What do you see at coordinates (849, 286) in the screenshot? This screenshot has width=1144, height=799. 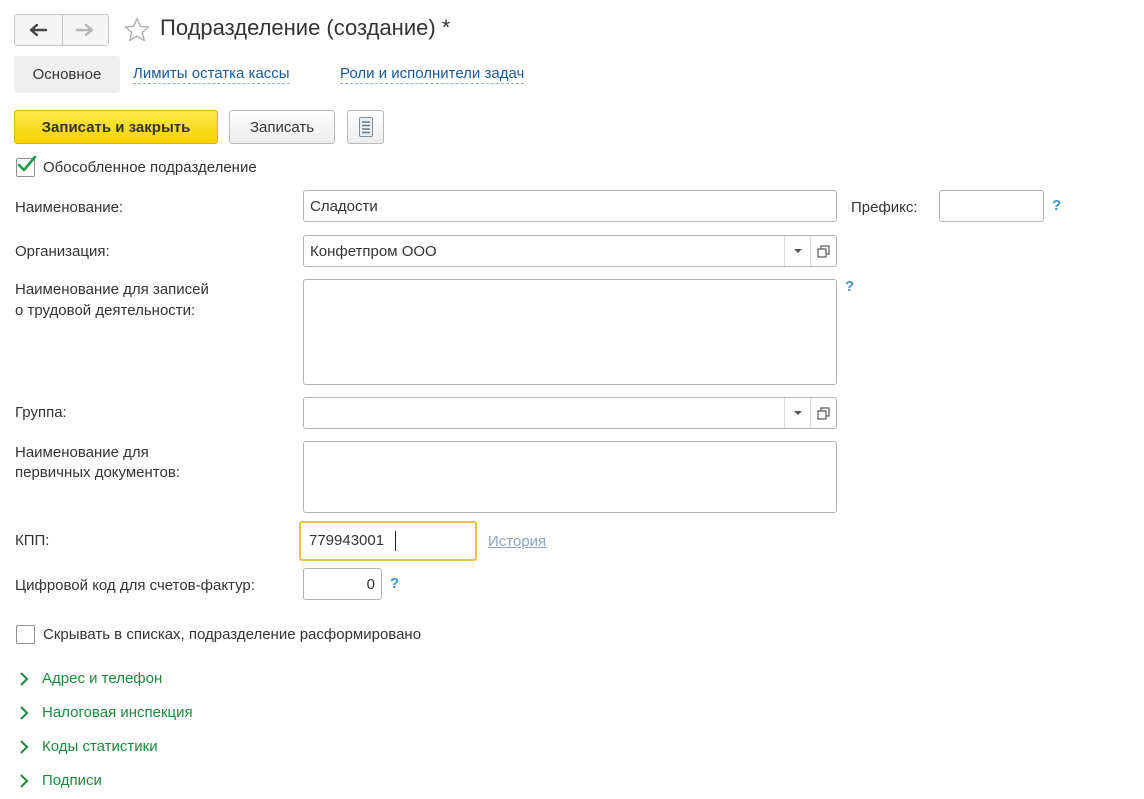 I see `labor-name-help-icon: ?` at bounding box center [849, 286].